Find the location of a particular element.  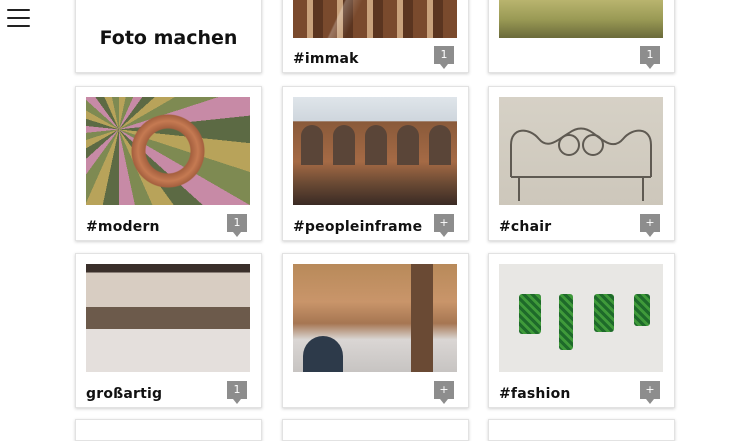

photo-card-hall: + is located at coordinates (375, 330).